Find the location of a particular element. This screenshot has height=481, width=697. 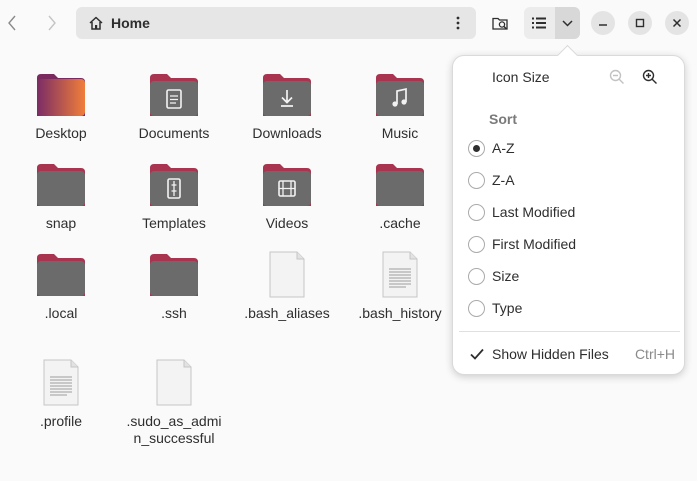

file-name: .bash_history is located at coordinates (400, 313).